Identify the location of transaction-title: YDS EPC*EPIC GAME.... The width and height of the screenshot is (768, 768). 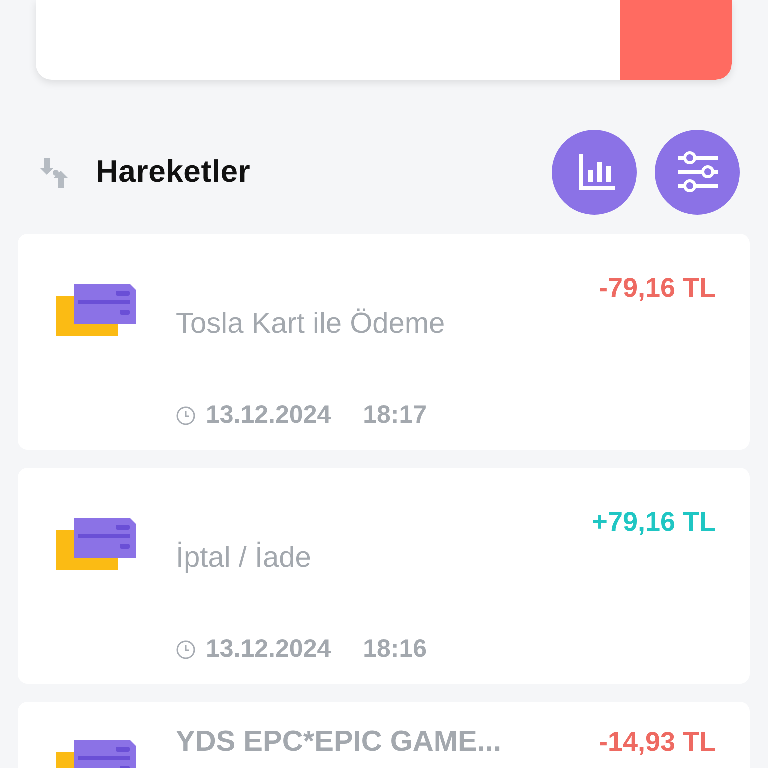
(339, 742).